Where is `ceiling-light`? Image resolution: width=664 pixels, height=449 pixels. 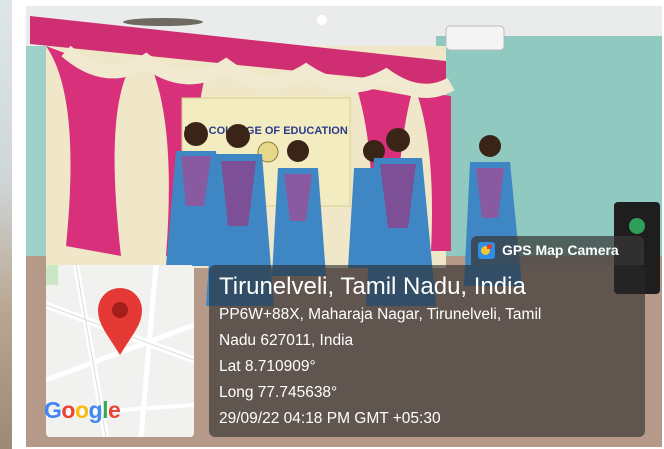 ceiling-light is located at coordinates (322, 20).